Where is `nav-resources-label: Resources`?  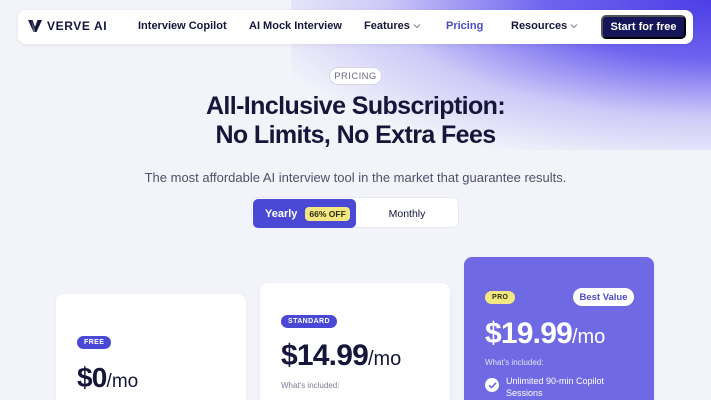 nav-resources-label: Resources is located at coordinates (539, 26).